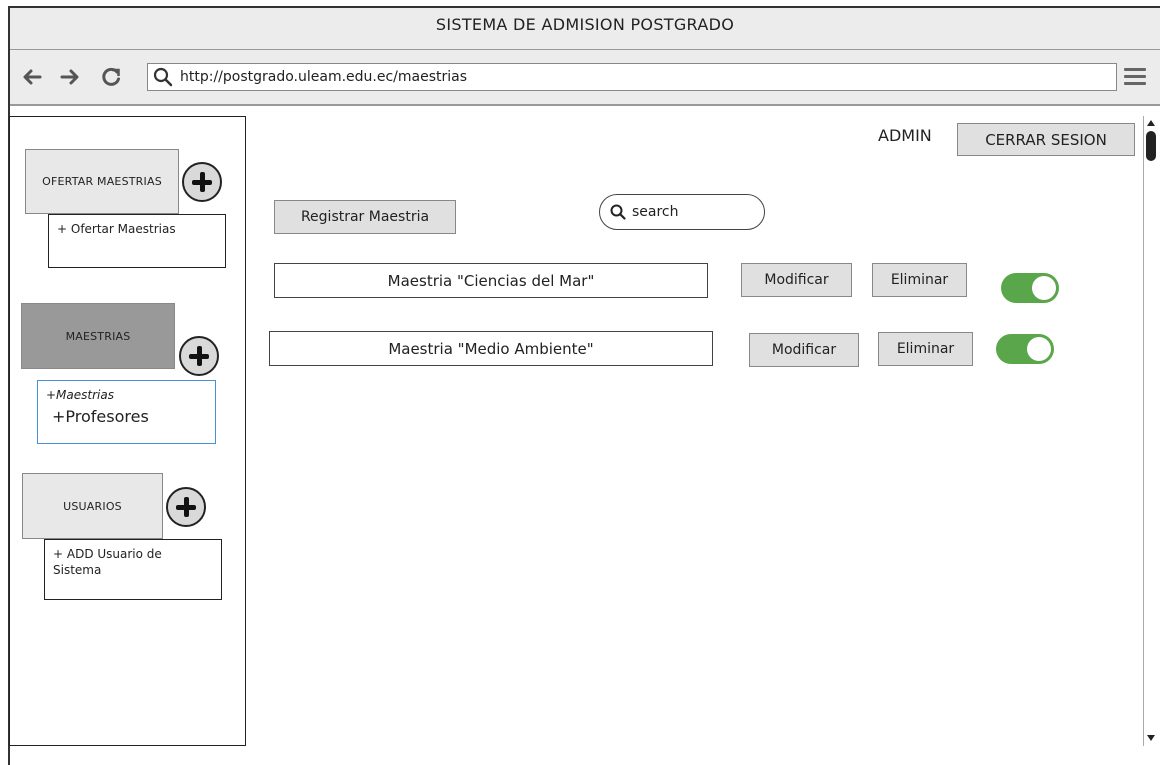  I want to click on current-user-label: ADMIN, so click(905, 135).